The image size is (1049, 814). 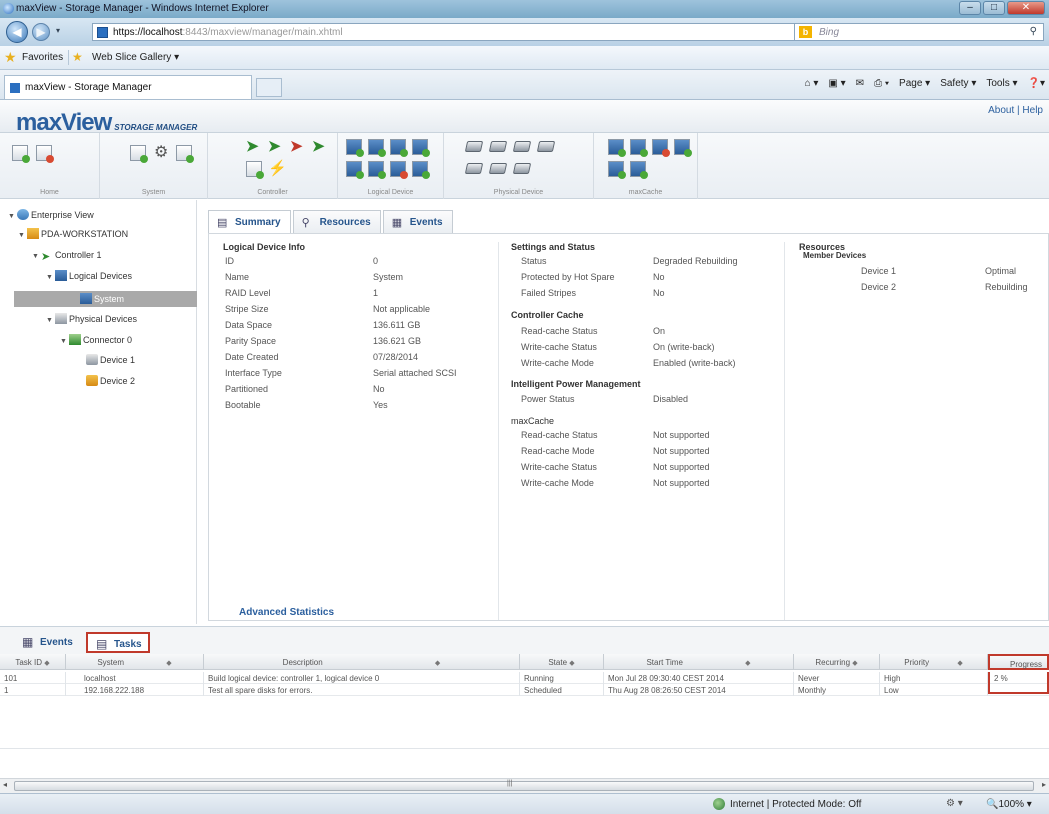 I want to click on remove-system-icon, so click(x=45, y=154).